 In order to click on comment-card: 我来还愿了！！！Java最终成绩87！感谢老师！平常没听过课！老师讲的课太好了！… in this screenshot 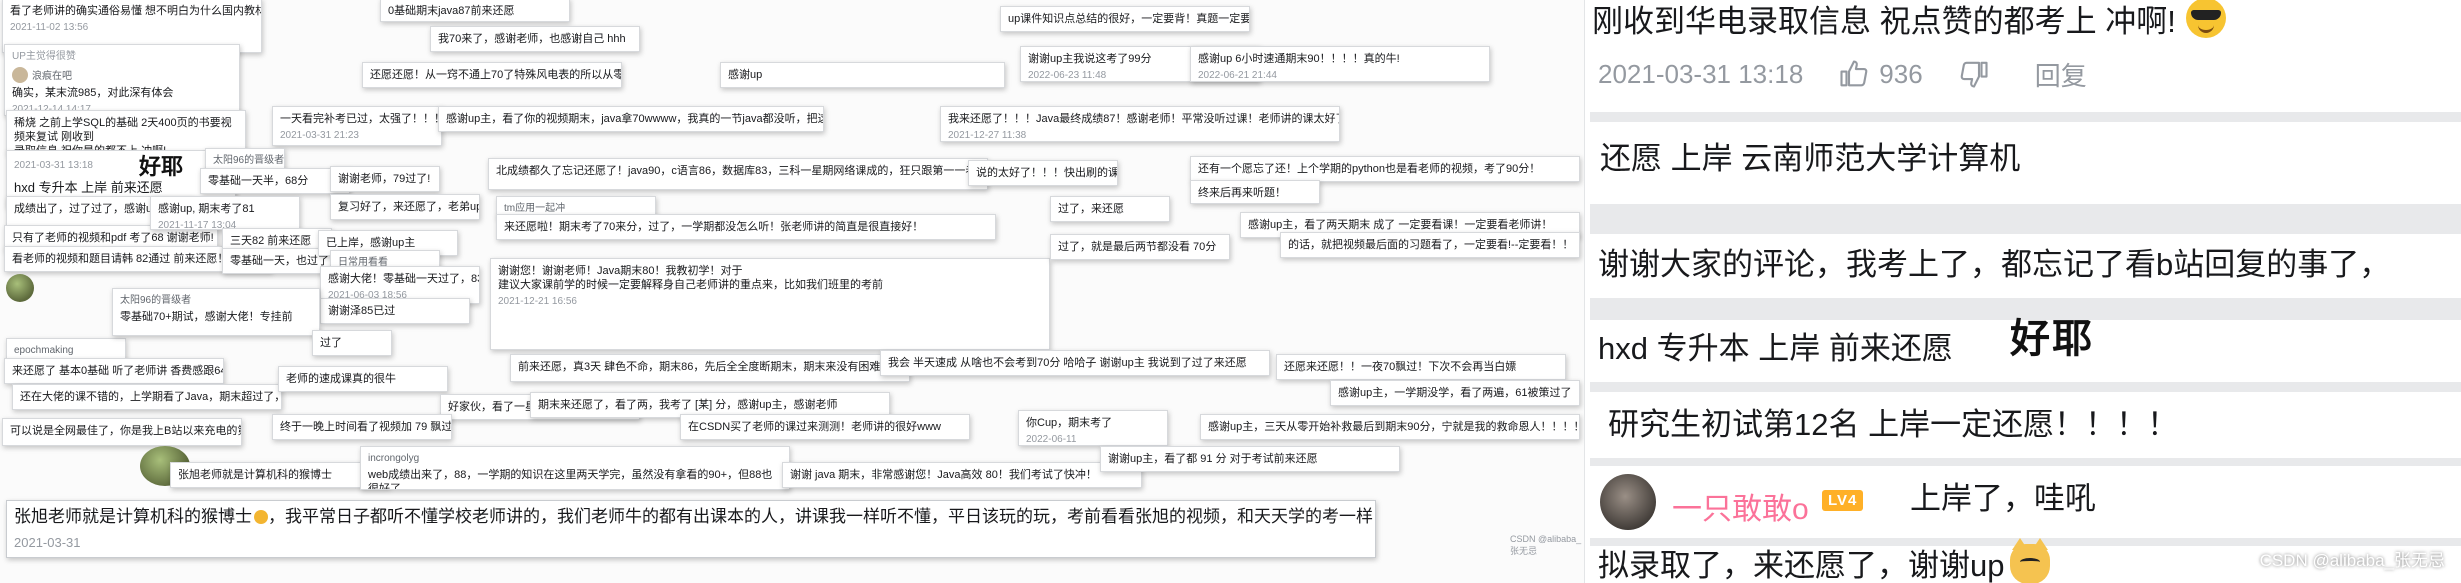, I will do `click(1140, 124)`.